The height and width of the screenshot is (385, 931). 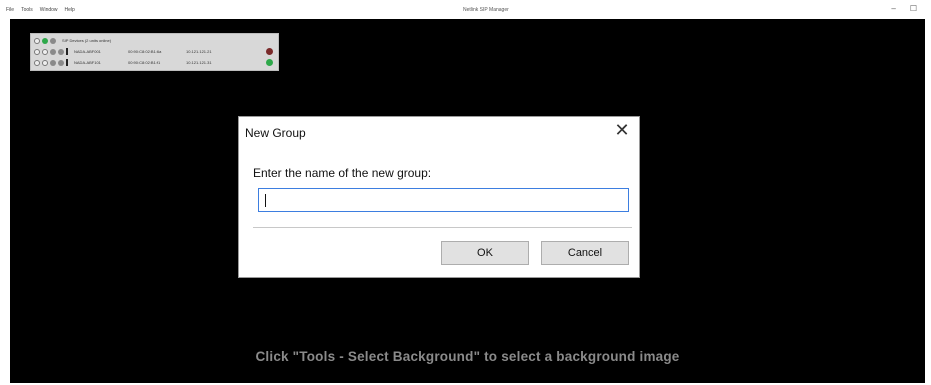 What do you see at coordinates (485, 253) in the screenshot?
I see `ok-button: OK` at bounding box center [485, 253].